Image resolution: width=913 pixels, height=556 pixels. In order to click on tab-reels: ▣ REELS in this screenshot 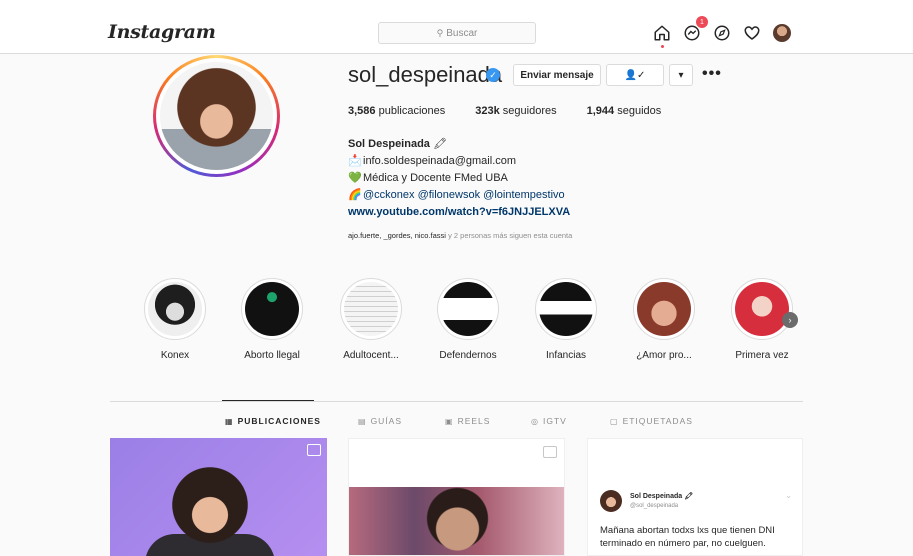, I will do `click(467, 421)`.